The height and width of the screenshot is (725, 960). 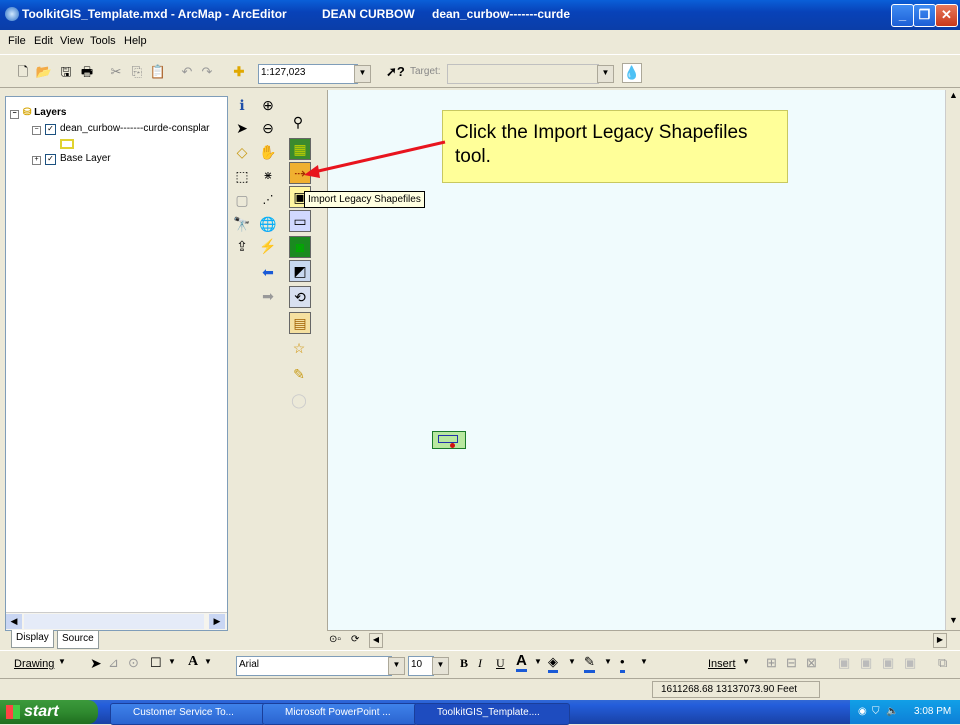 What do you see at coordinates (553, 663) in the screenshot?
I see `fill-color-icon: ◈` at bounding box center [553, 663].